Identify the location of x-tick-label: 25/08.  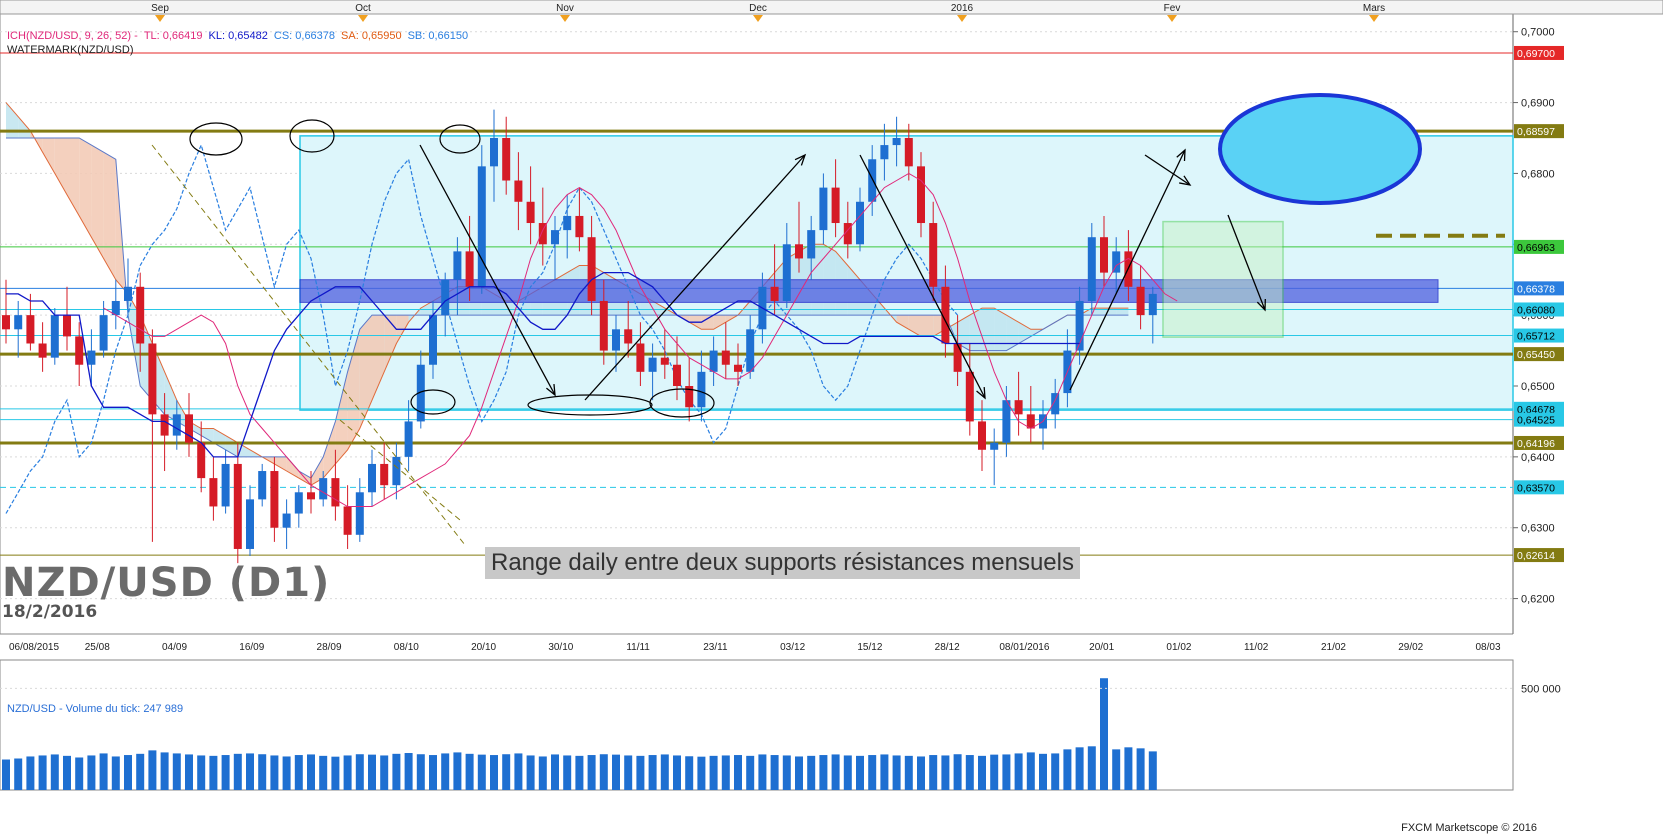
(97, 647).